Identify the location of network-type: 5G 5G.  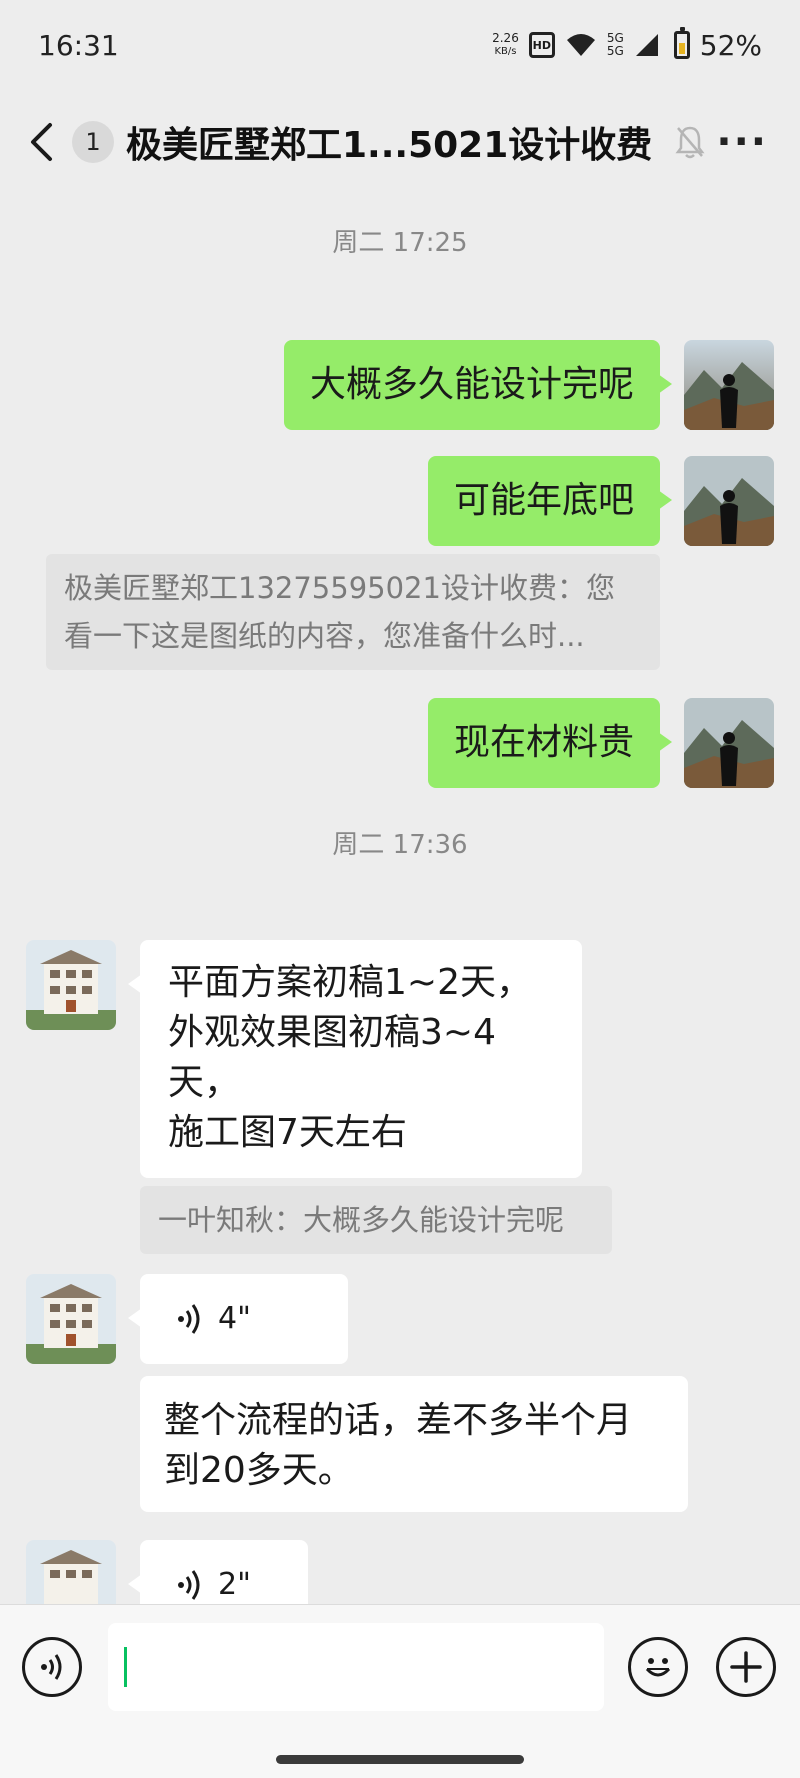
(615, 45).